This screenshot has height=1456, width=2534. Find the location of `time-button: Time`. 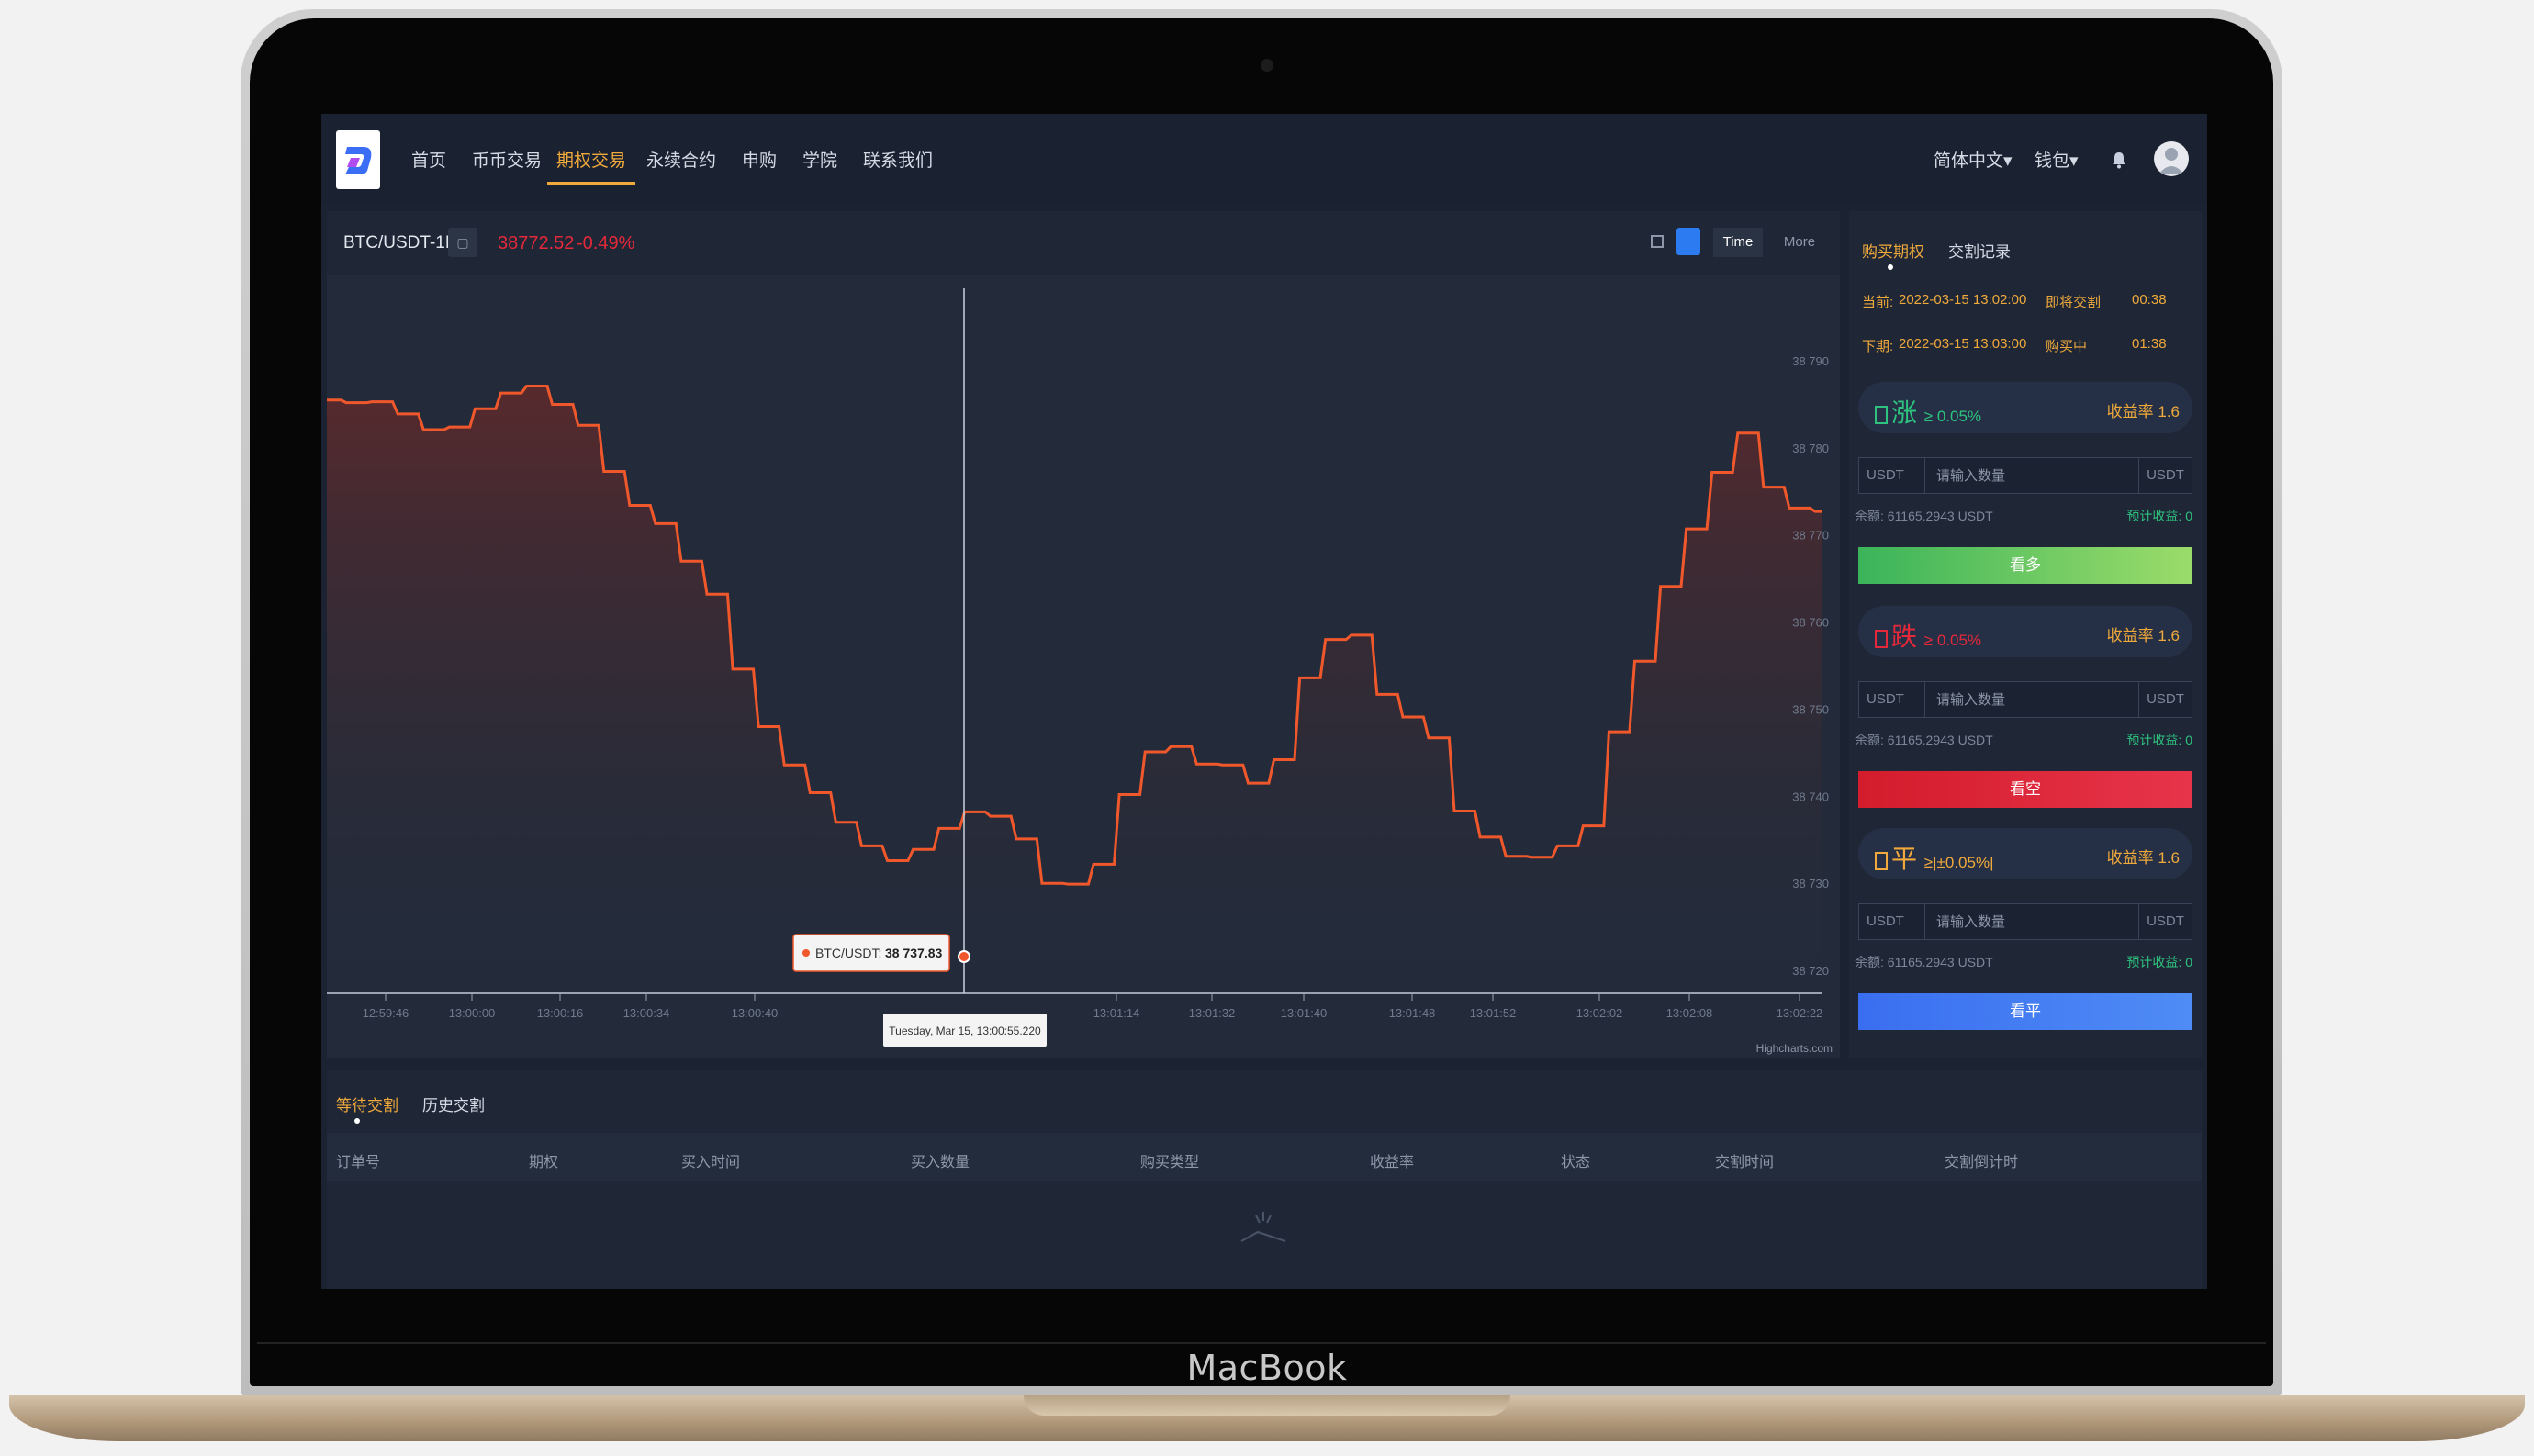

time-button: Time is located at coordinates (1738, 242).